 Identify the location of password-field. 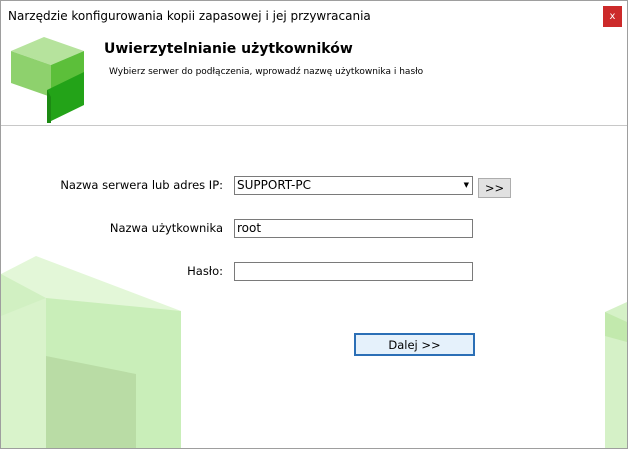
(353, 271).